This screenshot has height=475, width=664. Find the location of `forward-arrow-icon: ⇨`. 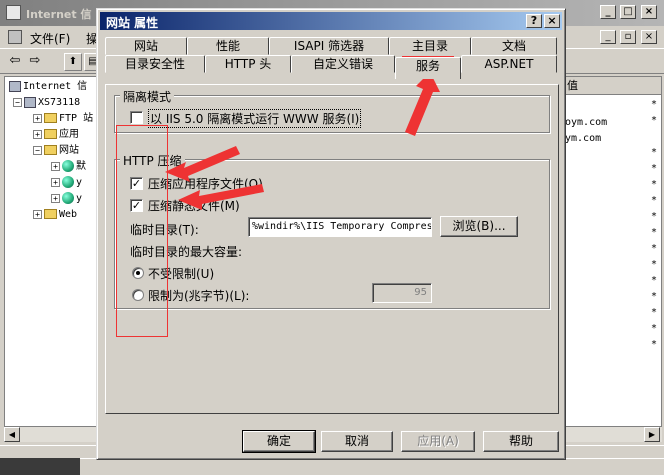

forward-arrow-icon: ⇨ is located at coordinates (35, 62).